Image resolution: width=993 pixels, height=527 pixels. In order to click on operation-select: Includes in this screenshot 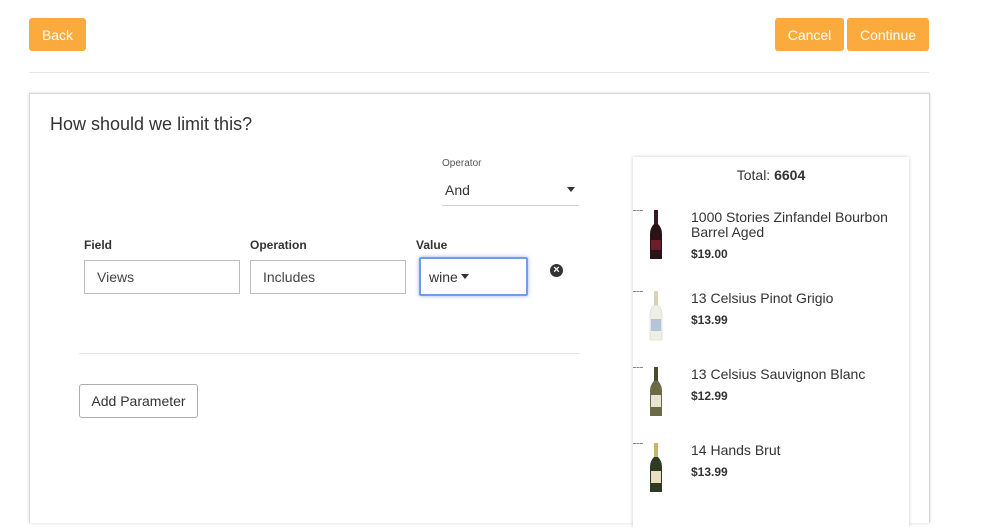, I will do `click(328, 277)`.